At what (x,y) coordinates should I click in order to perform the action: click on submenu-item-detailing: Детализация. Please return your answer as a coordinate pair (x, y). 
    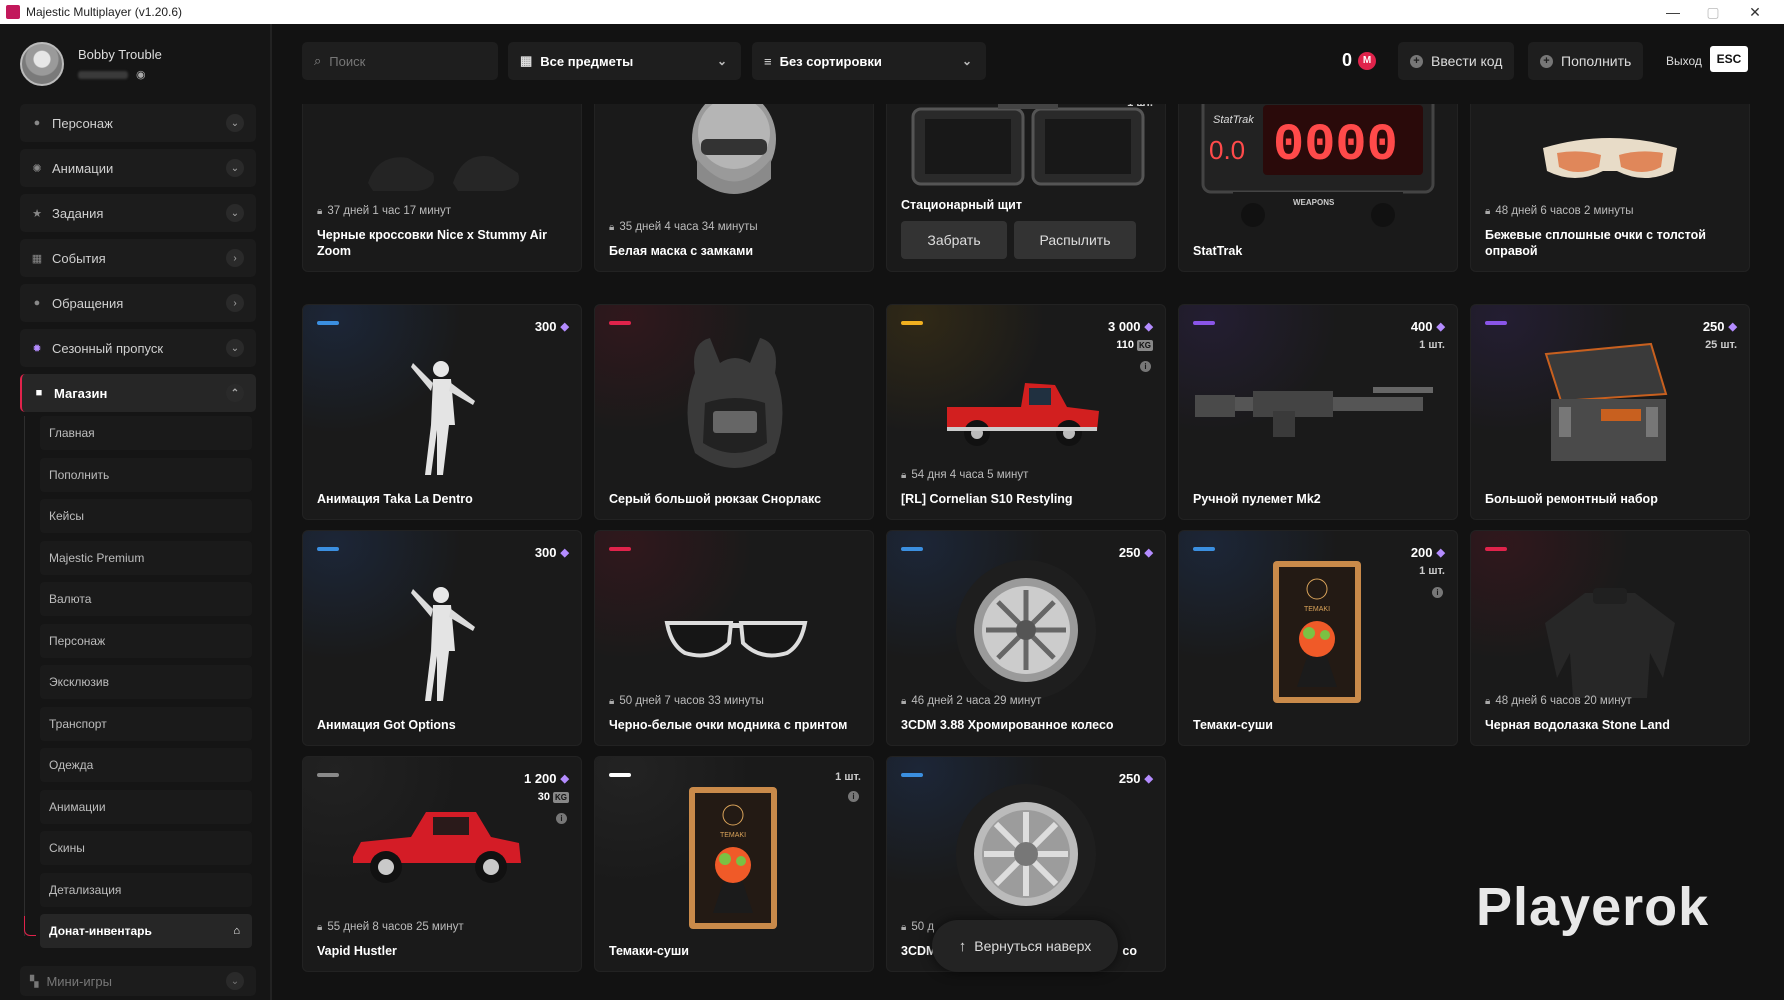
    Looking at the image, I should click on (146, 889).